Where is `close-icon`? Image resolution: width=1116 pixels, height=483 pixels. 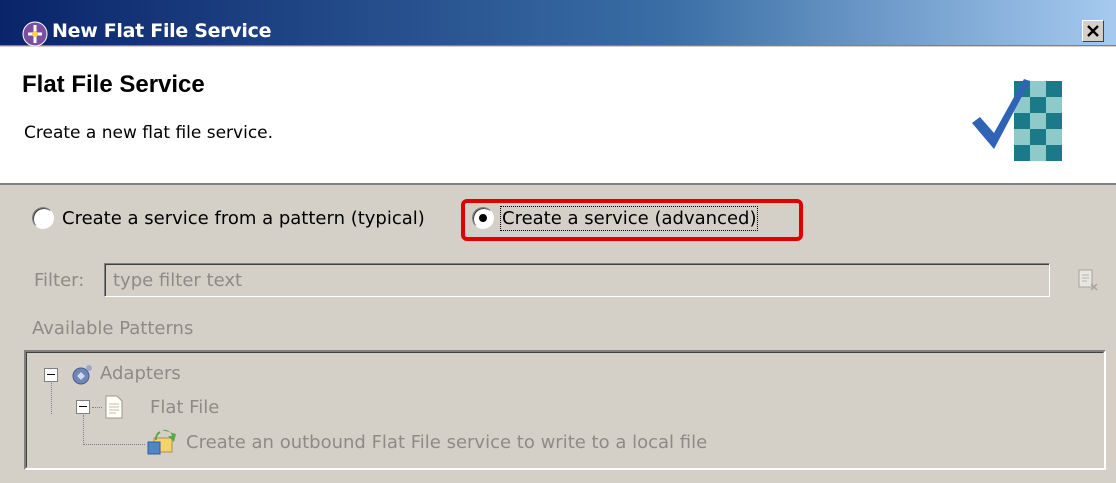 close-icon is located at coordinates (1093, 31).